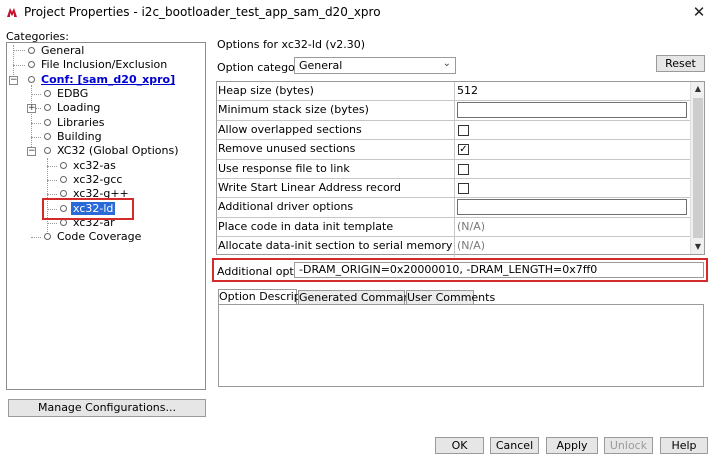 The height and width of the screenshot is (460, 716). What do you see at coordinates (284, 168) in the screenshot?
I see `property-name: Use response file to link` at bounding box center [284, 168].